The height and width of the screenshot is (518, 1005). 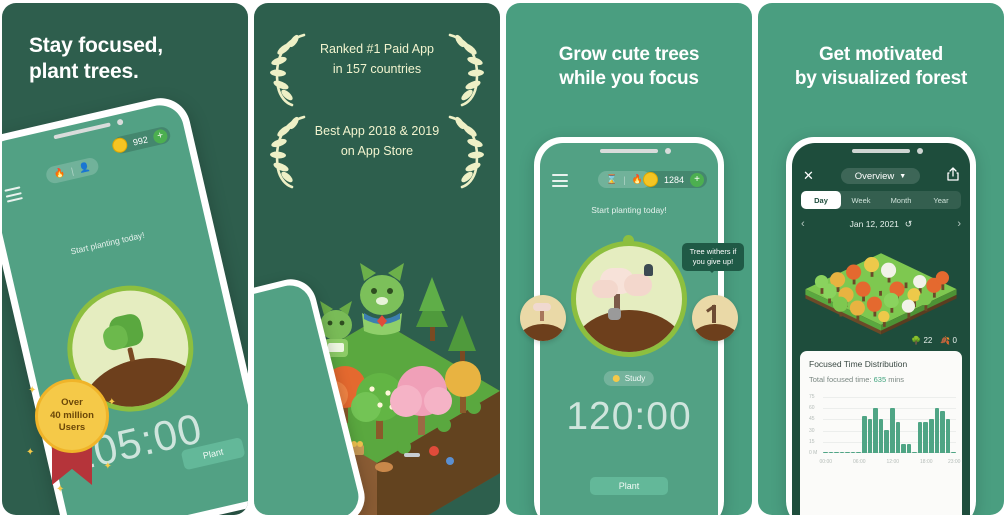 What do you see at coordinates (72, 402) in the screenshot?
I see `badge-line-1: Over` at bounding box center [72, 402].